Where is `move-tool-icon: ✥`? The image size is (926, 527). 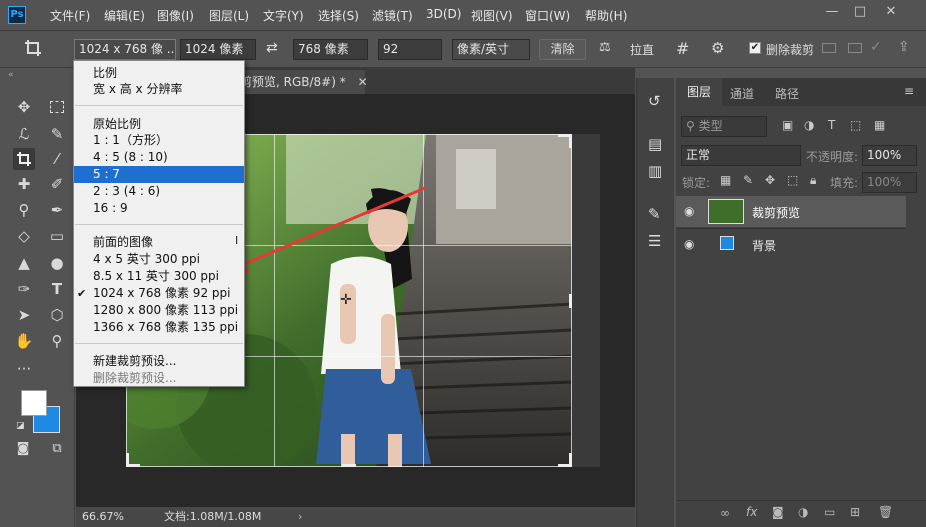
move-tool-icon: ✥ is located at coordinates (24, 107).